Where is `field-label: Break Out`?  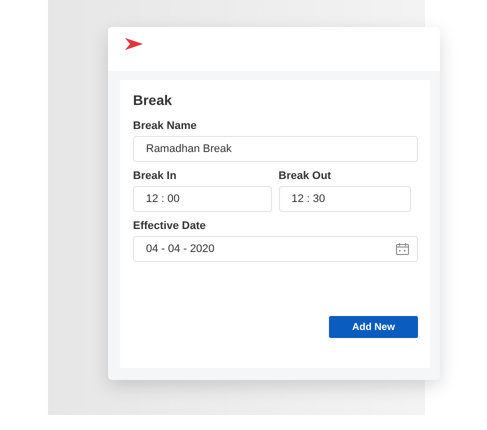 field-label: Break Out is located at coordinates (305, 176).